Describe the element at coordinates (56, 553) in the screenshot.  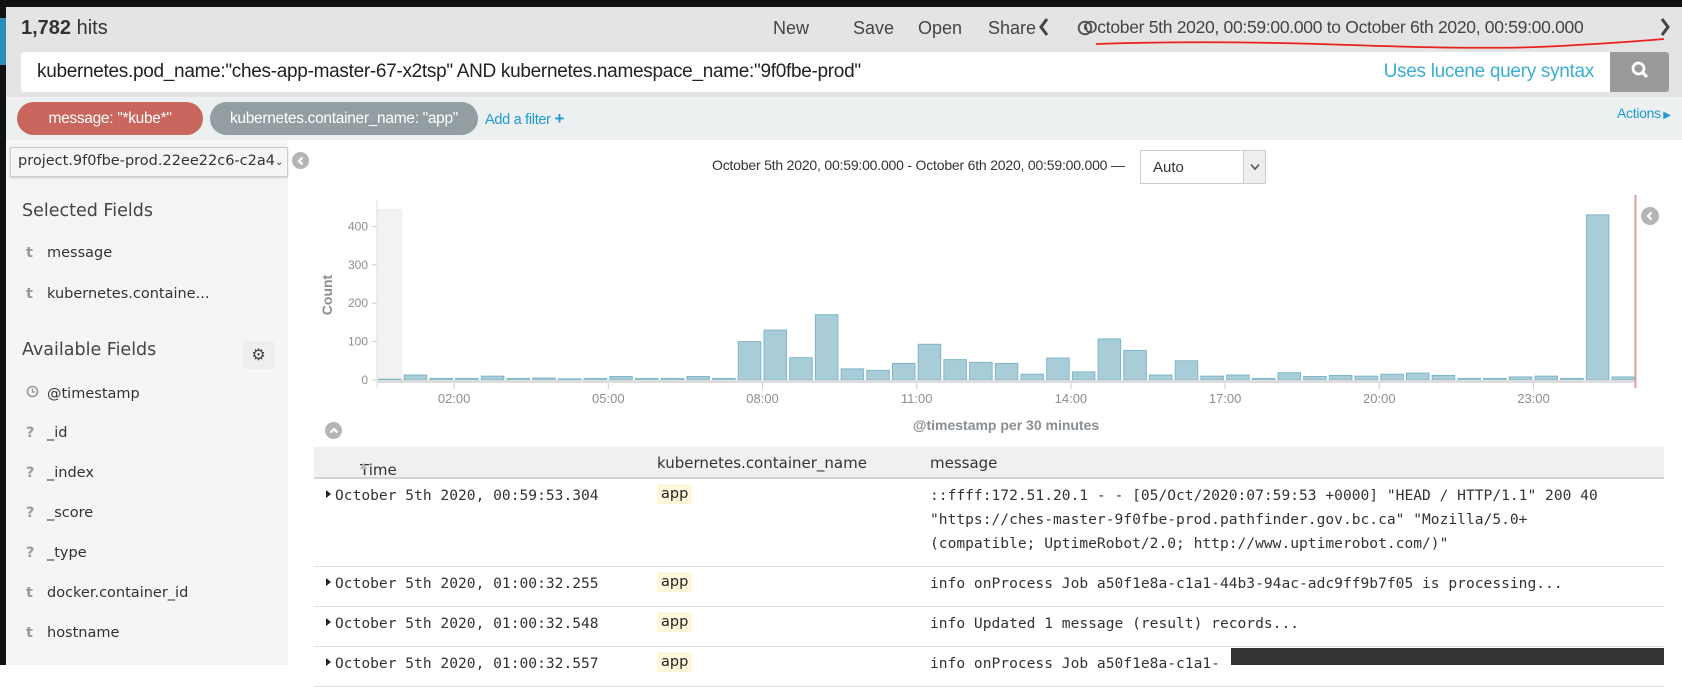
I see `available-field-item: ? _type` at that location.